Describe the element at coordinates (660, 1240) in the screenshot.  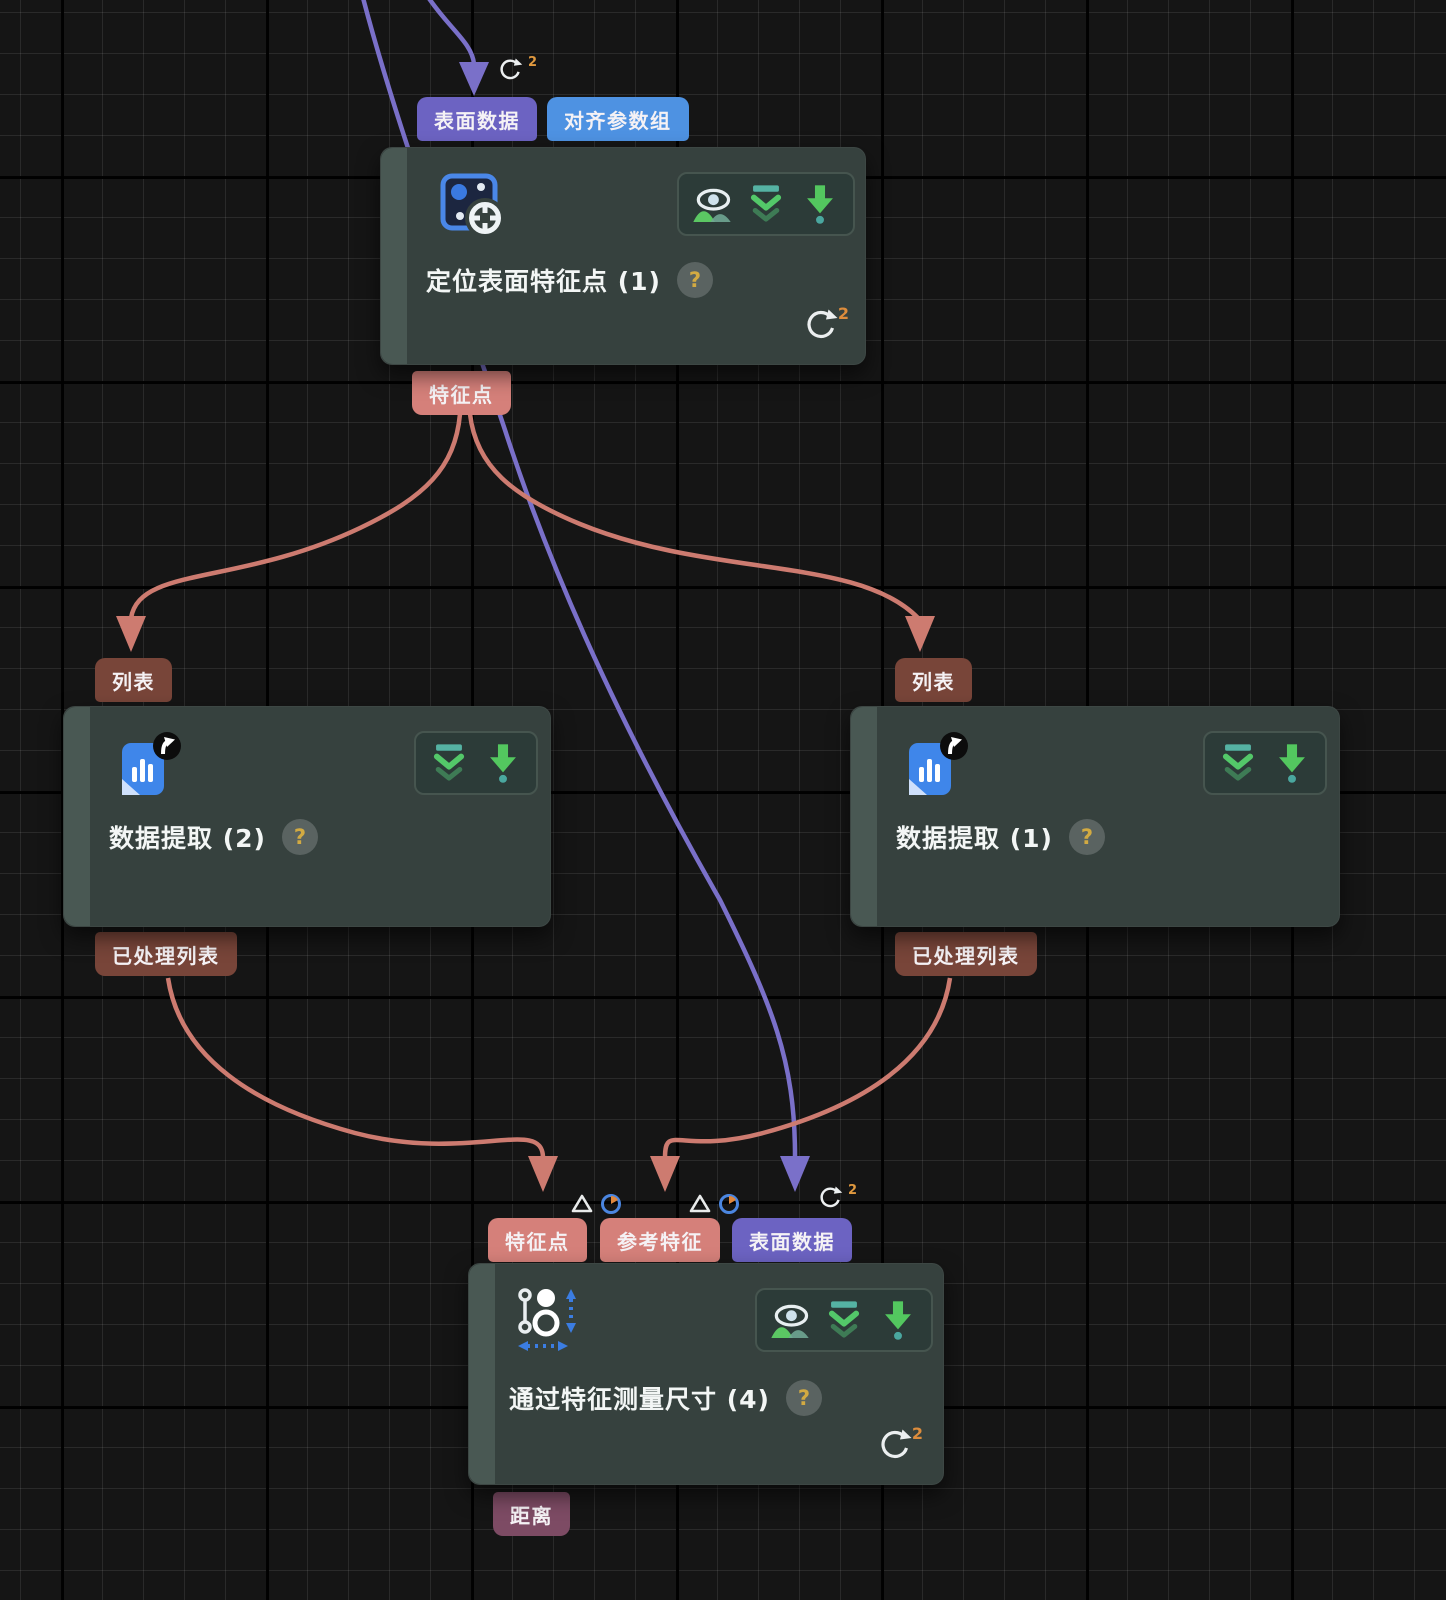
I see `port-in-reference-features: 参考特征` at that location.